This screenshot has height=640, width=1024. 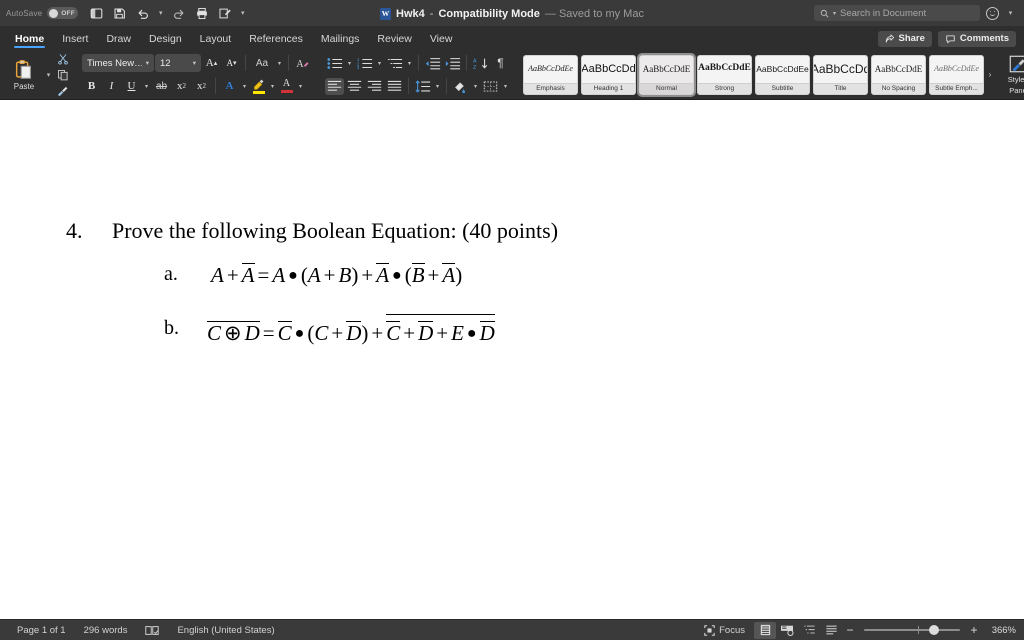 What do you see at coordinates (480, 63) in the screenshot?
I see `sort-icon: AZ` at bounding box center [480, 63].